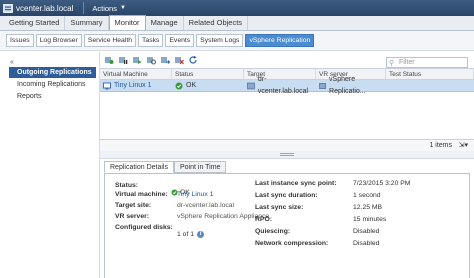  I want to click on pause-replication-icon, so click(123, 60).